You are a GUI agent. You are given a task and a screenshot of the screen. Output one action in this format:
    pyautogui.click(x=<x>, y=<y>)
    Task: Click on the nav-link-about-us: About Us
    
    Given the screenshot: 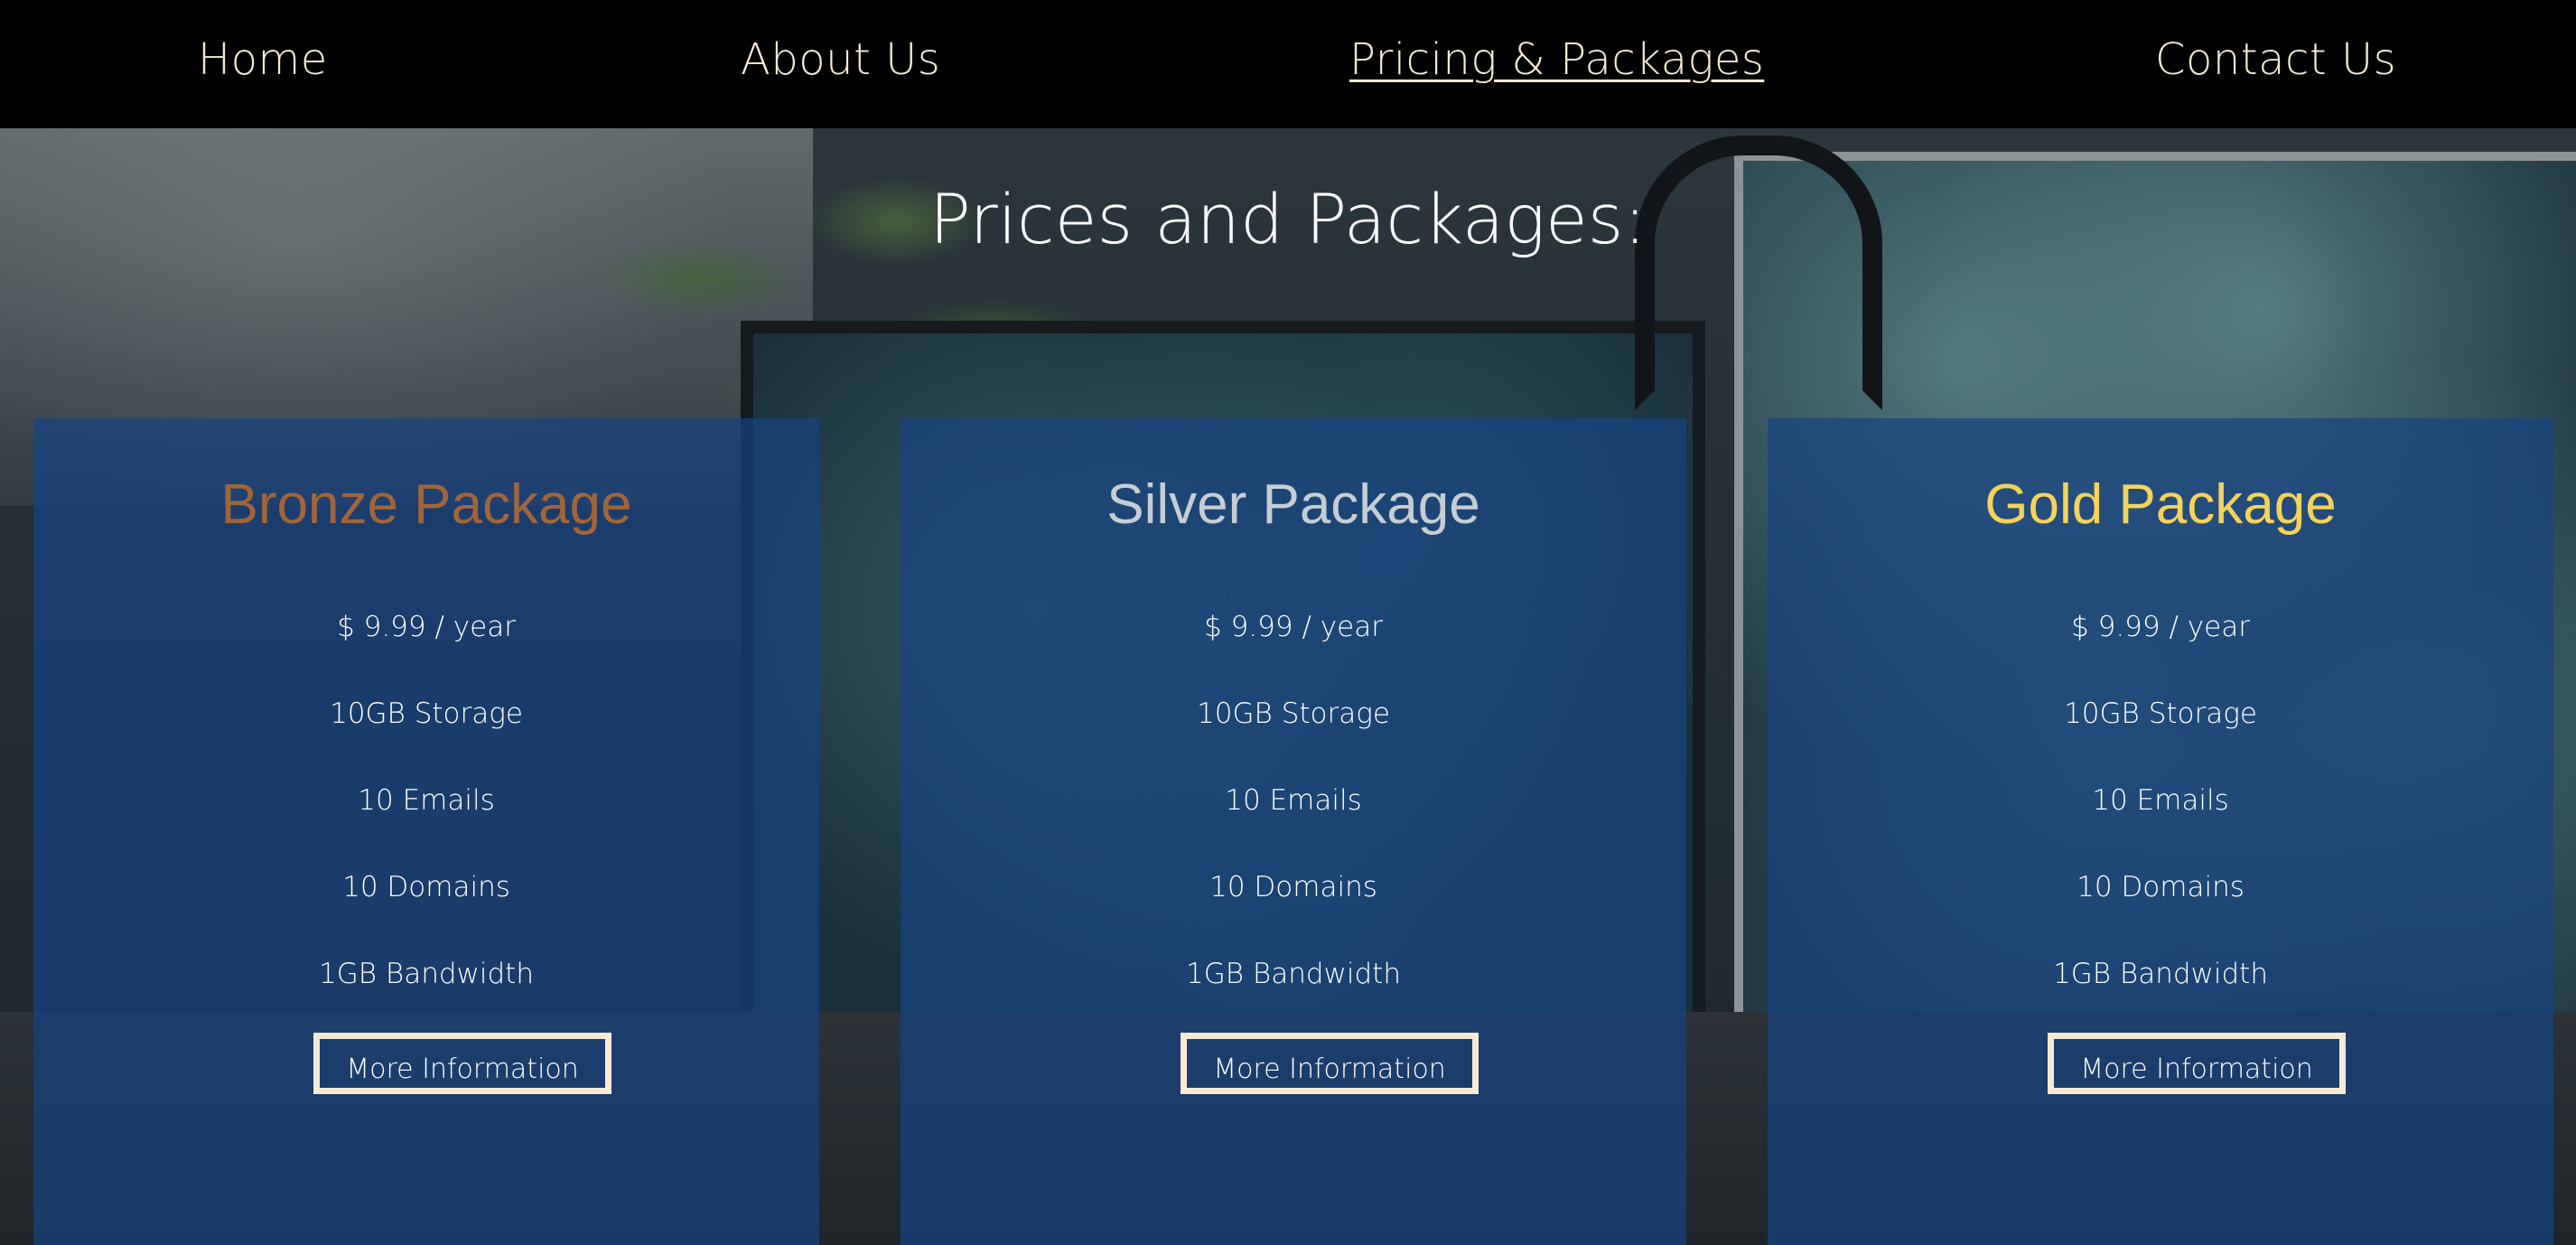 What is the action you would take?
    pyautogui.click(x=840, y=60)
    